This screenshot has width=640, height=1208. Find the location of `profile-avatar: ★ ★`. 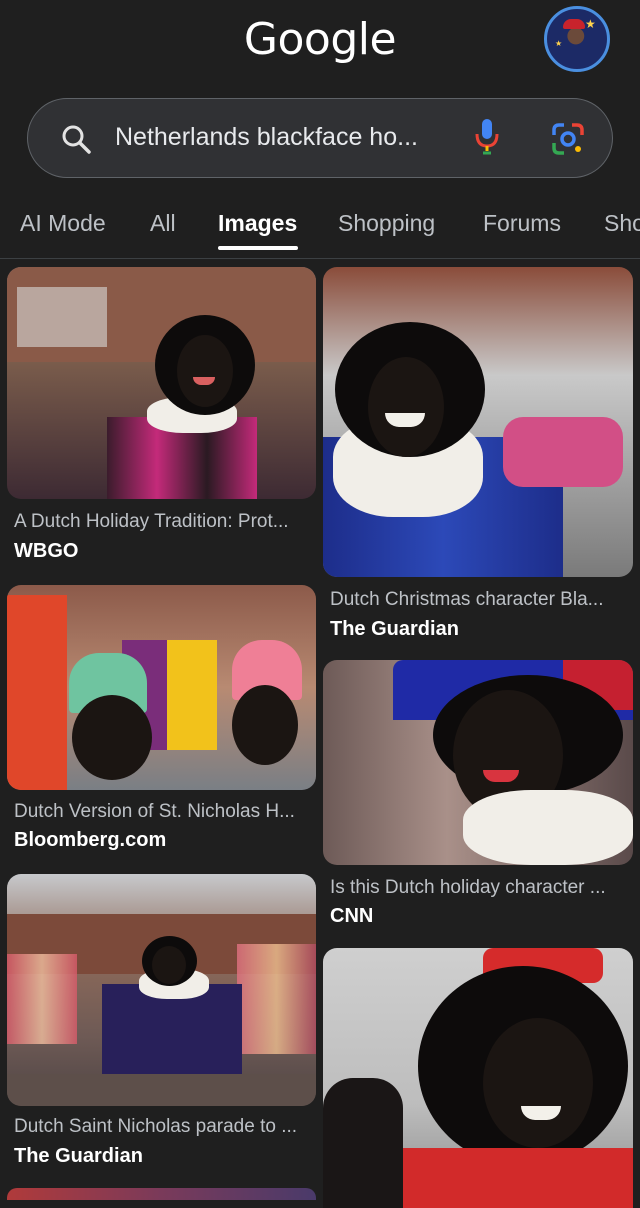

profile-avatar: ★ ★ is located at coordinates (577, 39).